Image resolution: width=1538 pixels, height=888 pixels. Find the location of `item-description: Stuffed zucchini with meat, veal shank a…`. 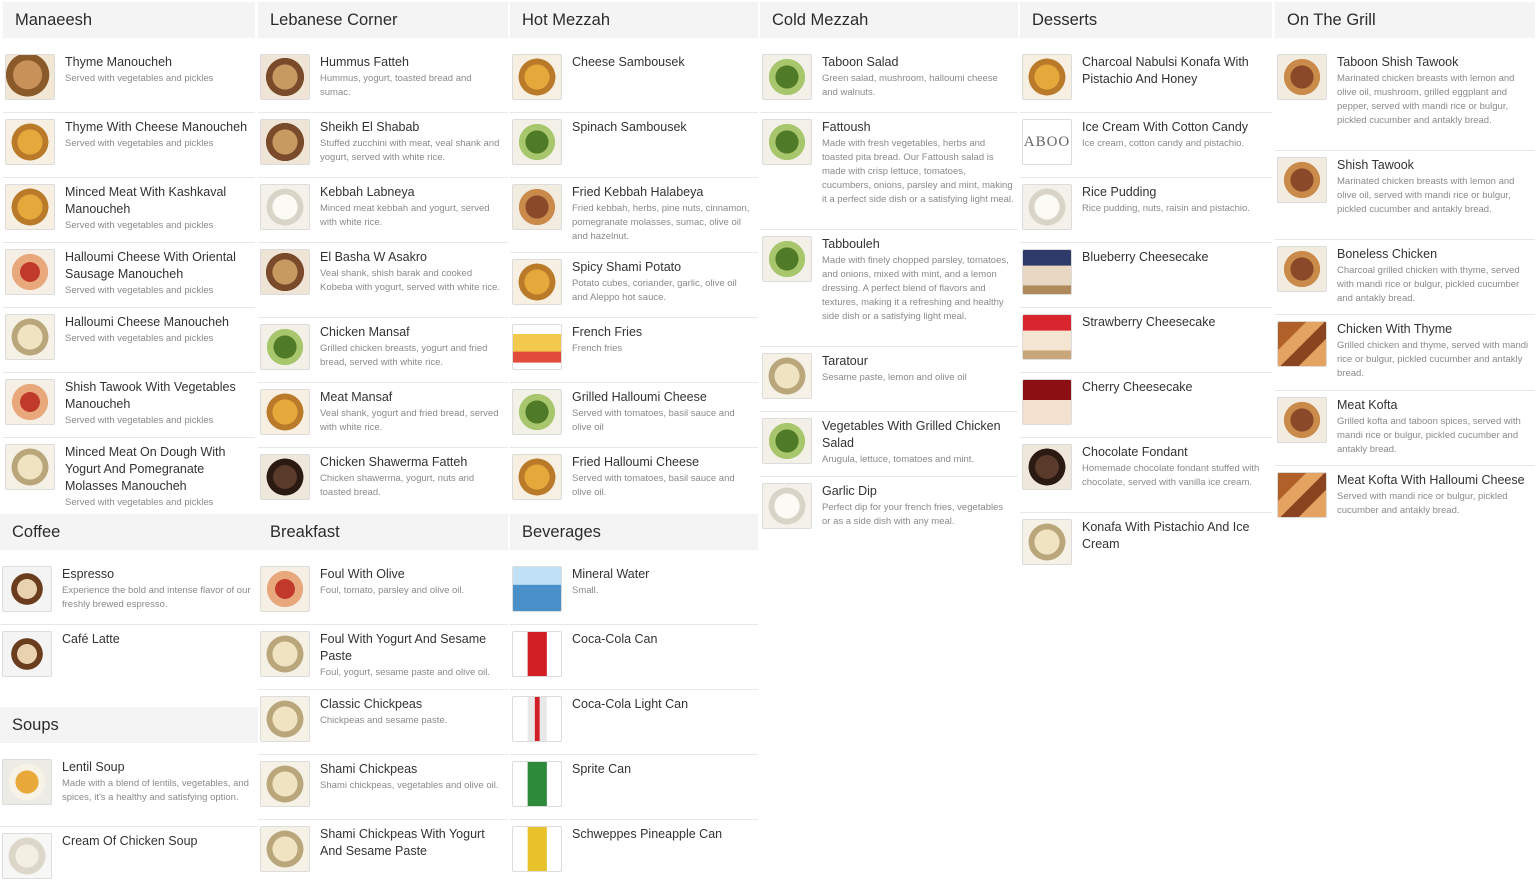

item-description: Stuffed zucchini with meat, veal shank a… is located at coordinates (410, 150).